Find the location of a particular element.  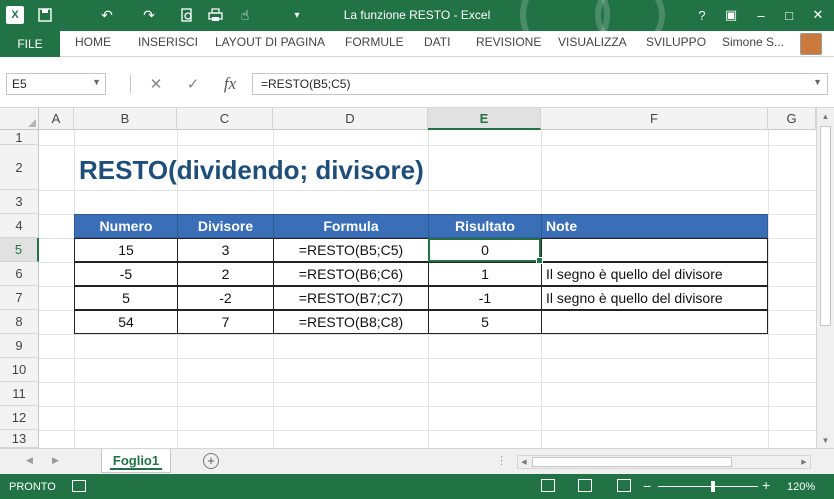

tab-visualizza: VISUALIZZA is located at coordinates (592, 45).